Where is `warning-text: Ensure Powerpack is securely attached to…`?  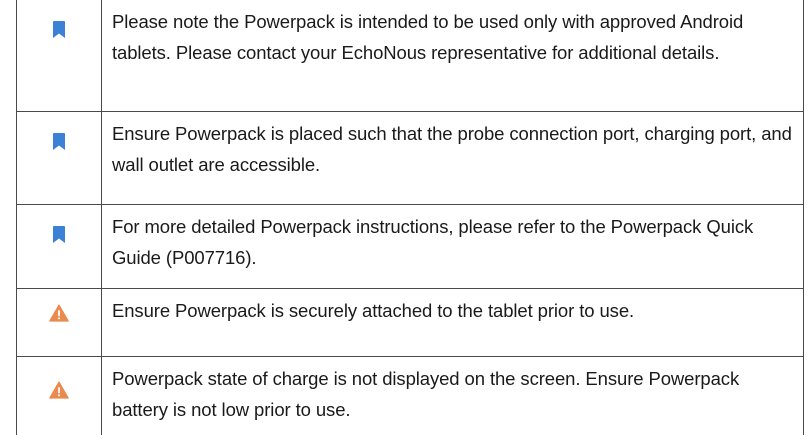
warning-text: Ensure Powerpack is securely attached to… is located at coordinates (452, 322).